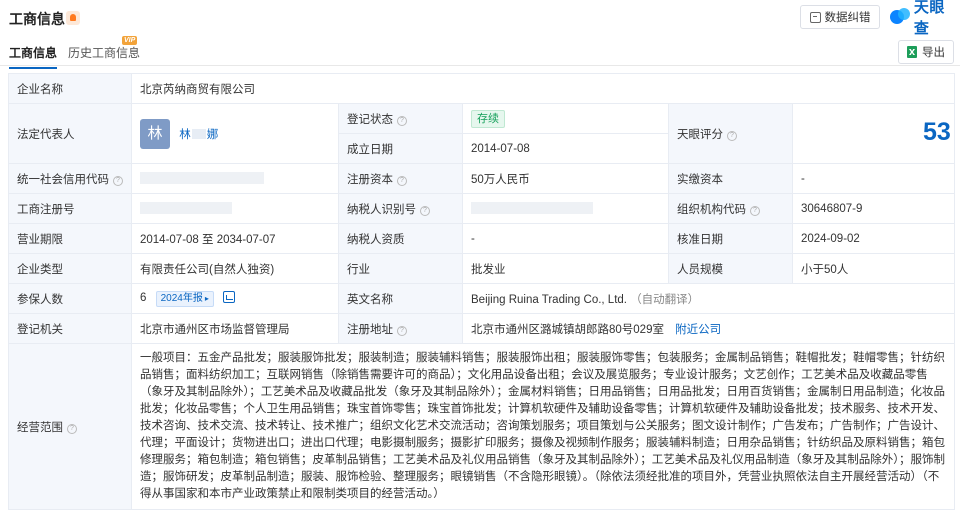  What do you see at coordinates (400, 208) in the screenshot?
I see `taxpayer-id-label: 纳税人识别号?` at bounding box center [400, 208].